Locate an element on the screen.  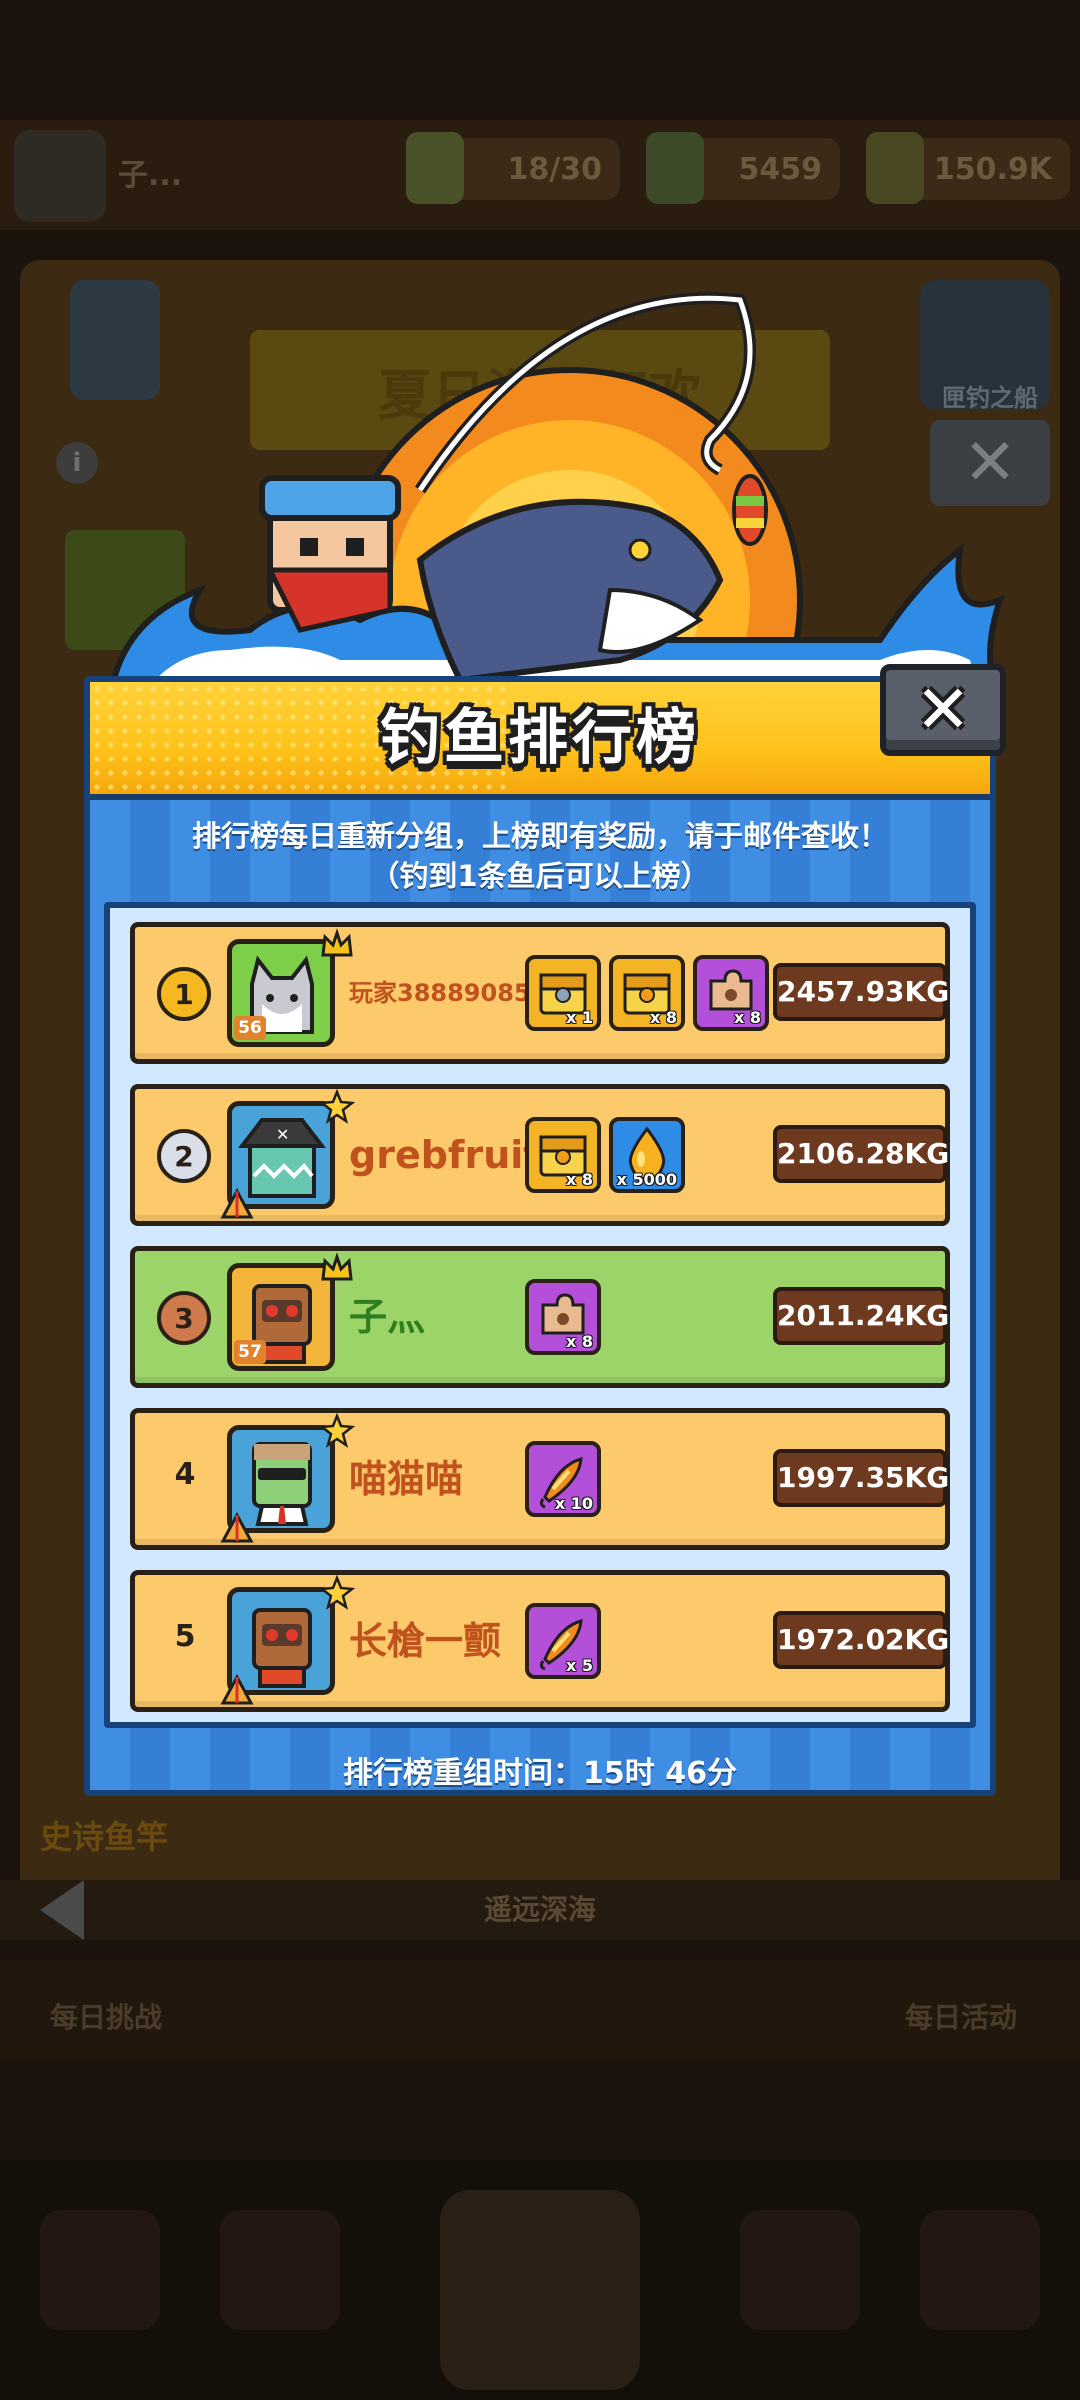
rank-number: 3 is located at coordinates (184, 1318).